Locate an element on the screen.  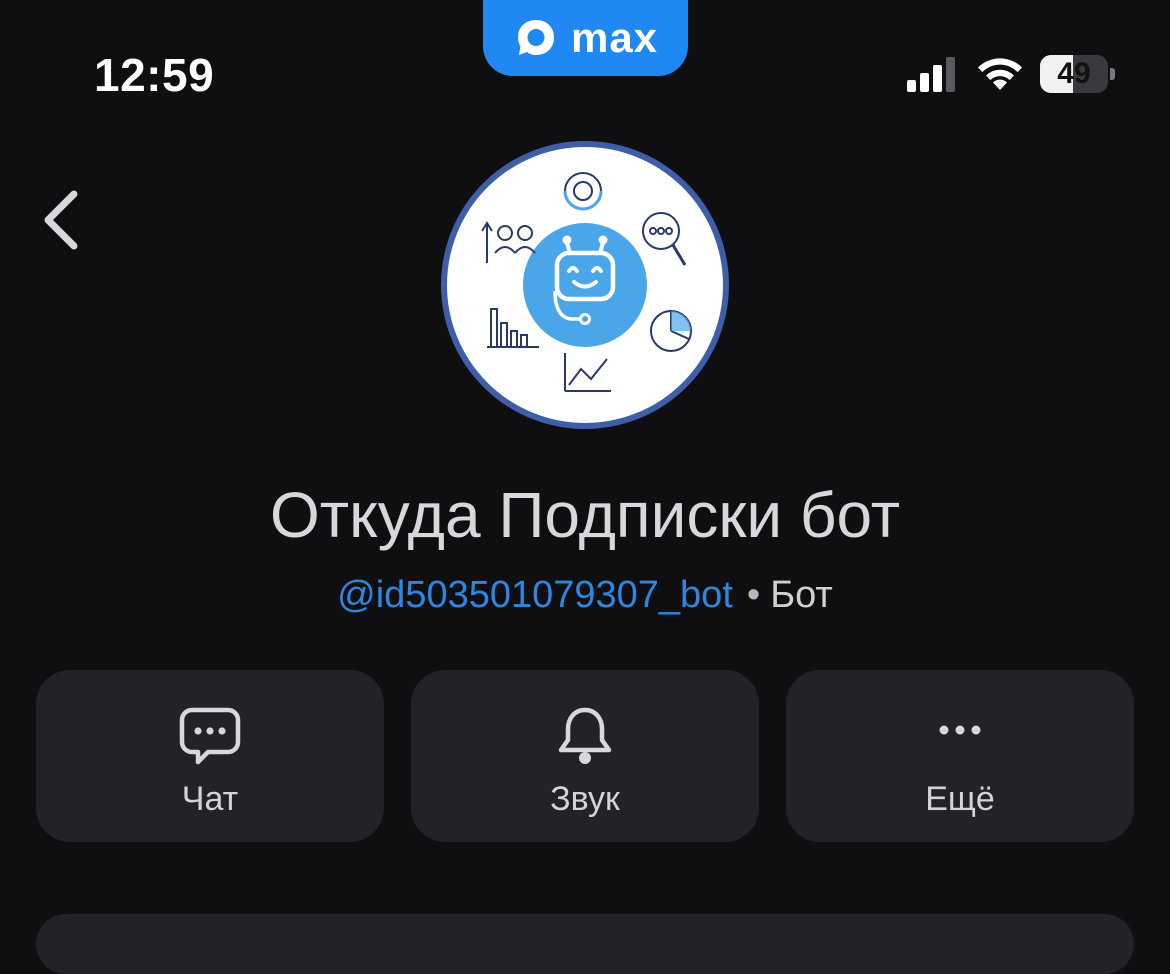
battery-tip is located at coordinates (1112, 74).